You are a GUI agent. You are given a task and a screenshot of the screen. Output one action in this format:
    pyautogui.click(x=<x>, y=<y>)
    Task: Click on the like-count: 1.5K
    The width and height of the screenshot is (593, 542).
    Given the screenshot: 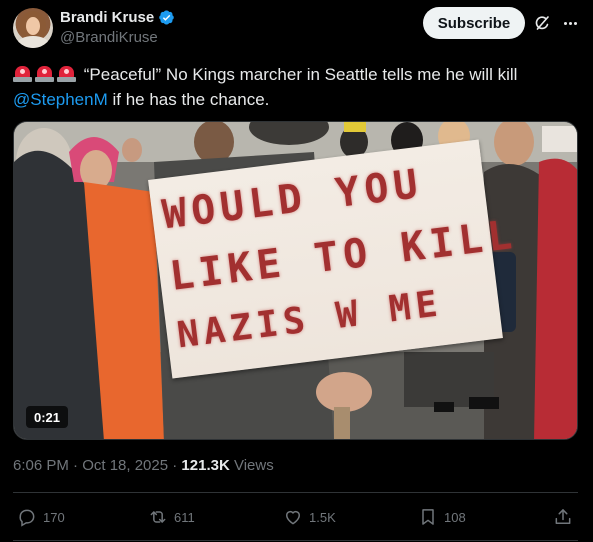 What is the action you would take?
    pyautogui.click(x=322, y=517)
    